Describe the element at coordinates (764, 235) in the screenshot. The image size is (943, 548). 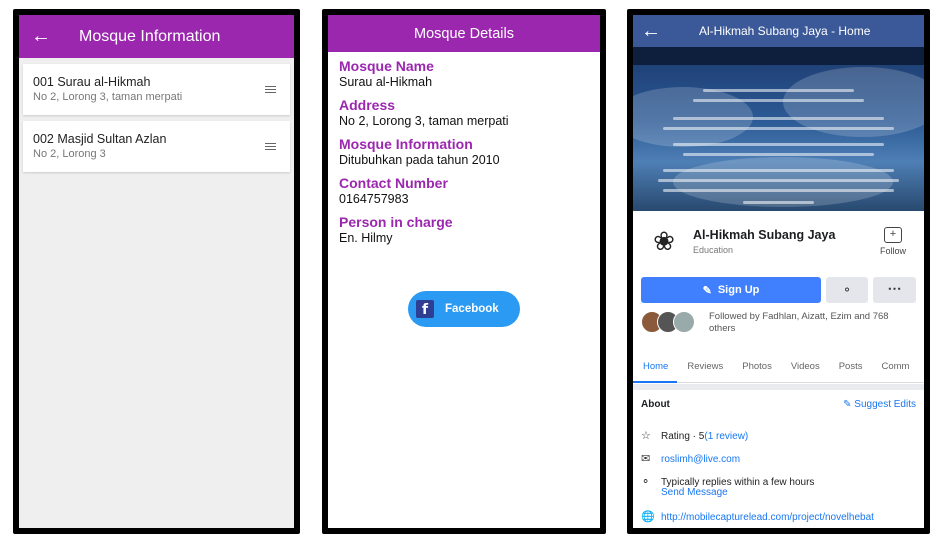
I see `page-name: Al-Hikmah Subang Jaya` at that location.